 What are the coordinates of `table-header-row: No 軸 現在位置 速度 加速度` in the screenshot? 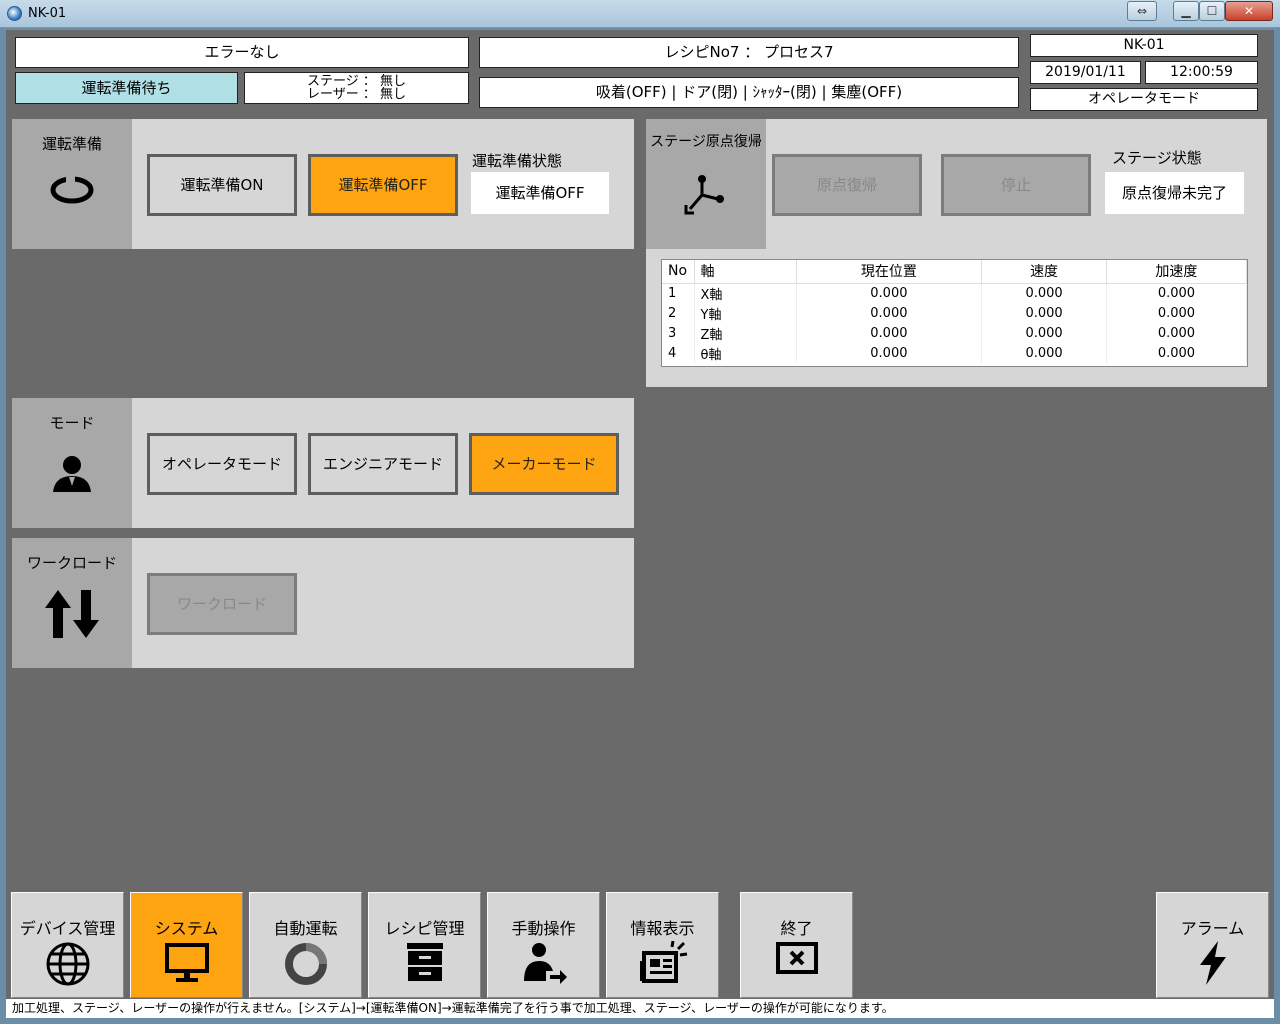 It's located at (955, 272).